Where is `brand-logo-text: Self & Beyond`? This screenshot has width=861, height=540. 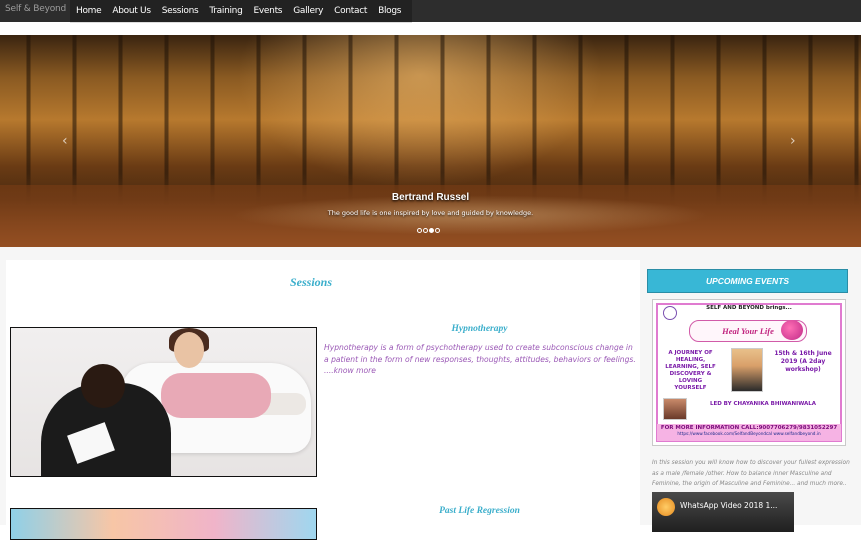
brand-logo-text: Self & Beyond is located at coordinates (35, 9).